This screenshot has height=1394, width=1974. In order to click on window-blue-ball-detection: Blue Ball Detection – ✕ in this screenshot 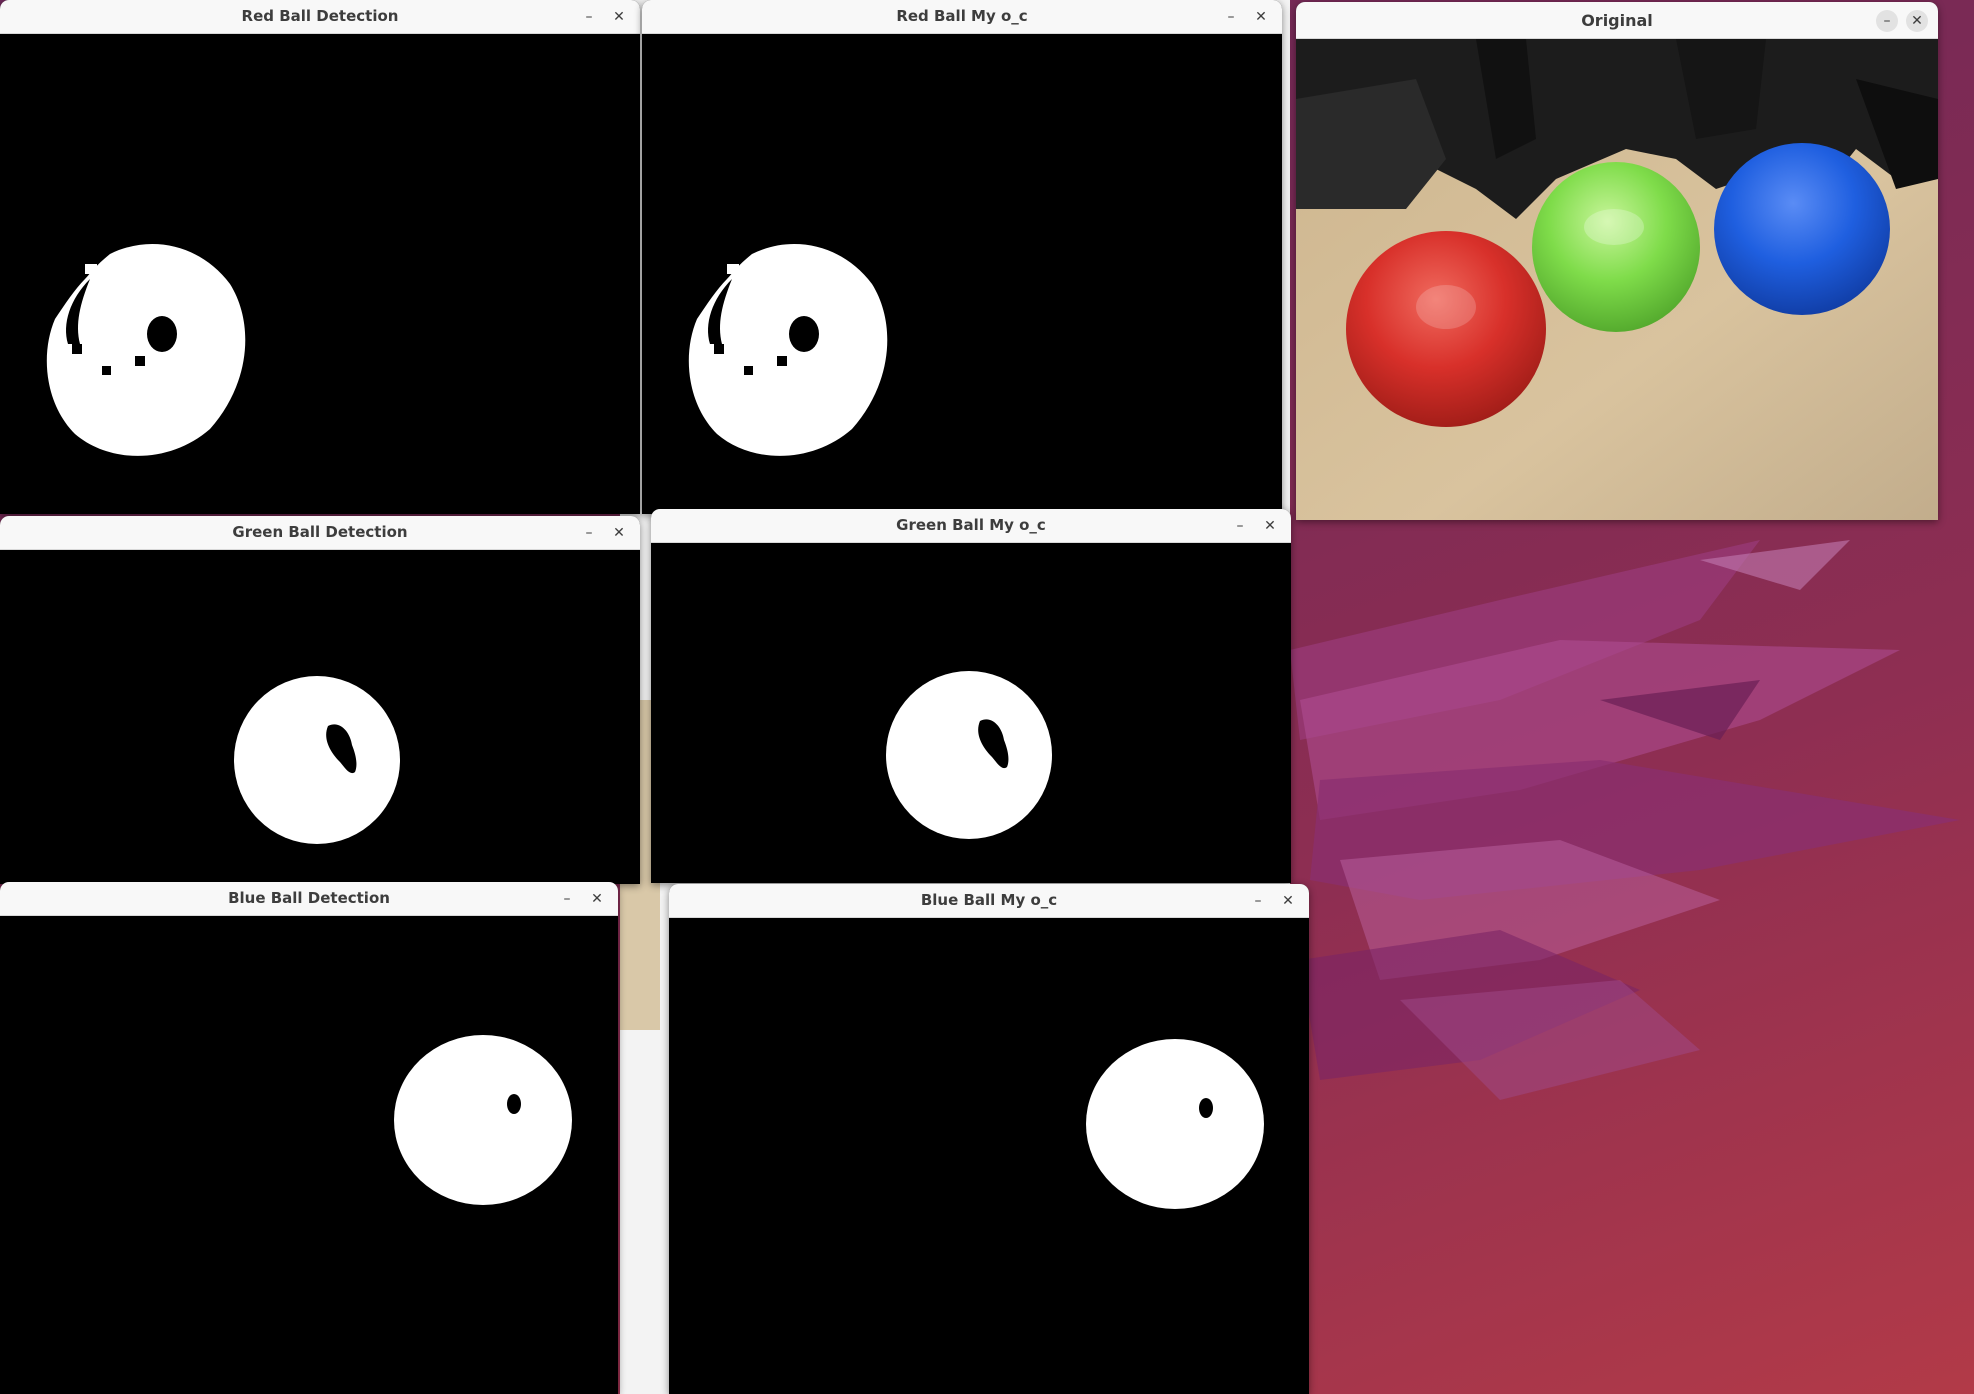, I will do `click(309, 1138)`.